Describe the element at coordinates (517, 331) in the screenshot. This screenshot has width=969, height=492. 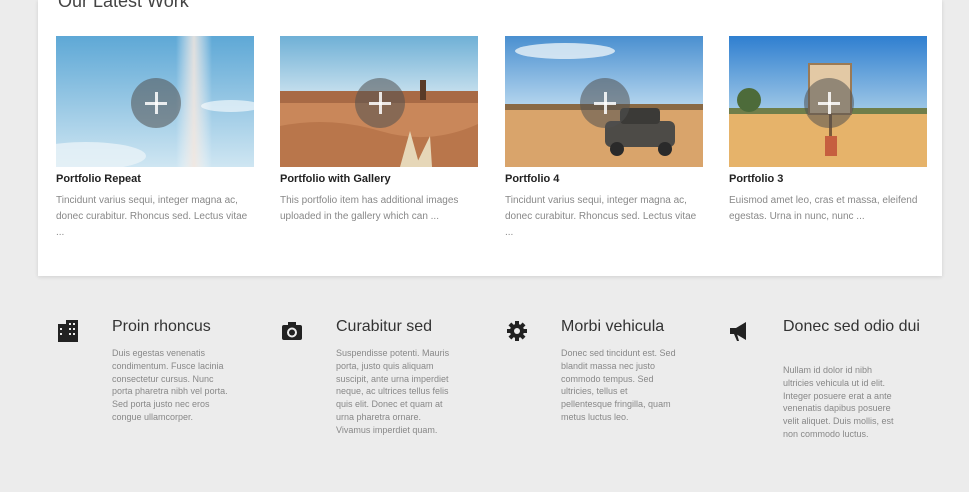
I see `gear-icon` at that location.